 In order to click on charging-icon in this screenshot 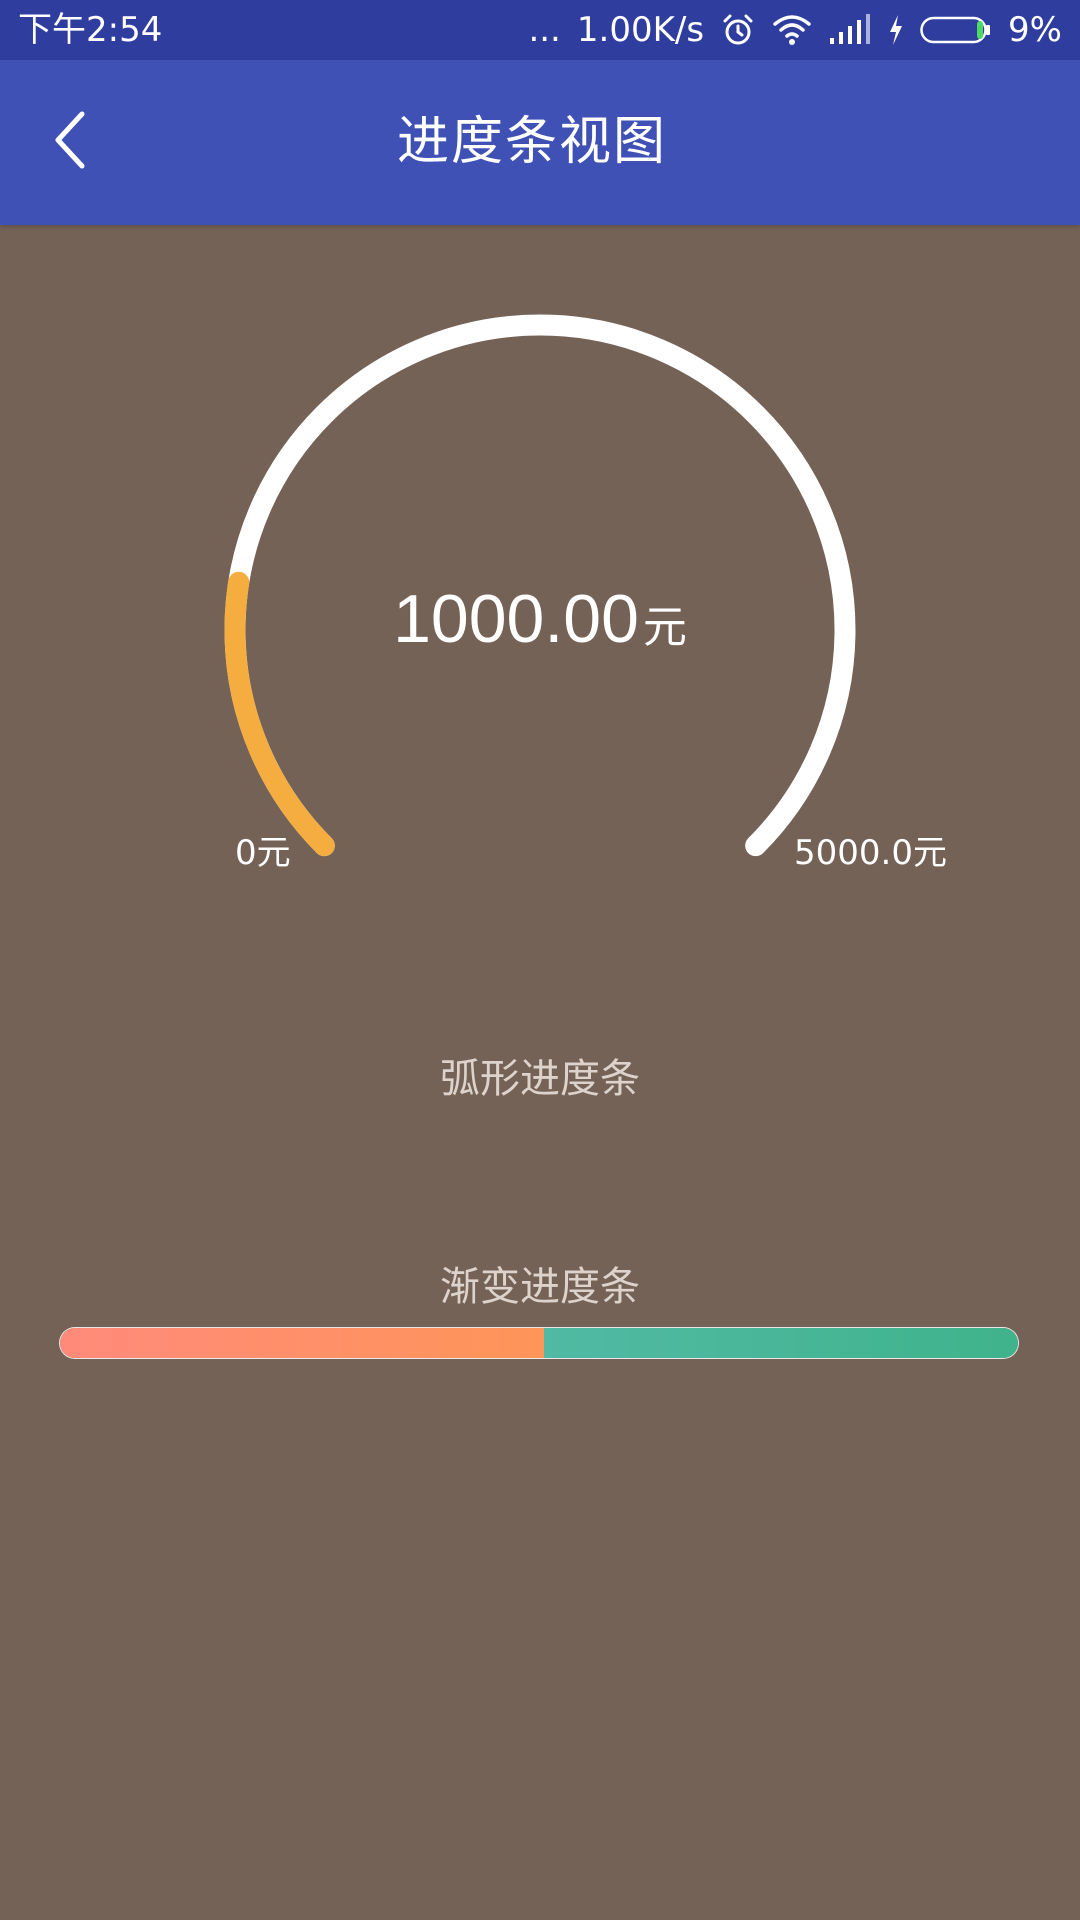, I will do `click(896, 30)`.